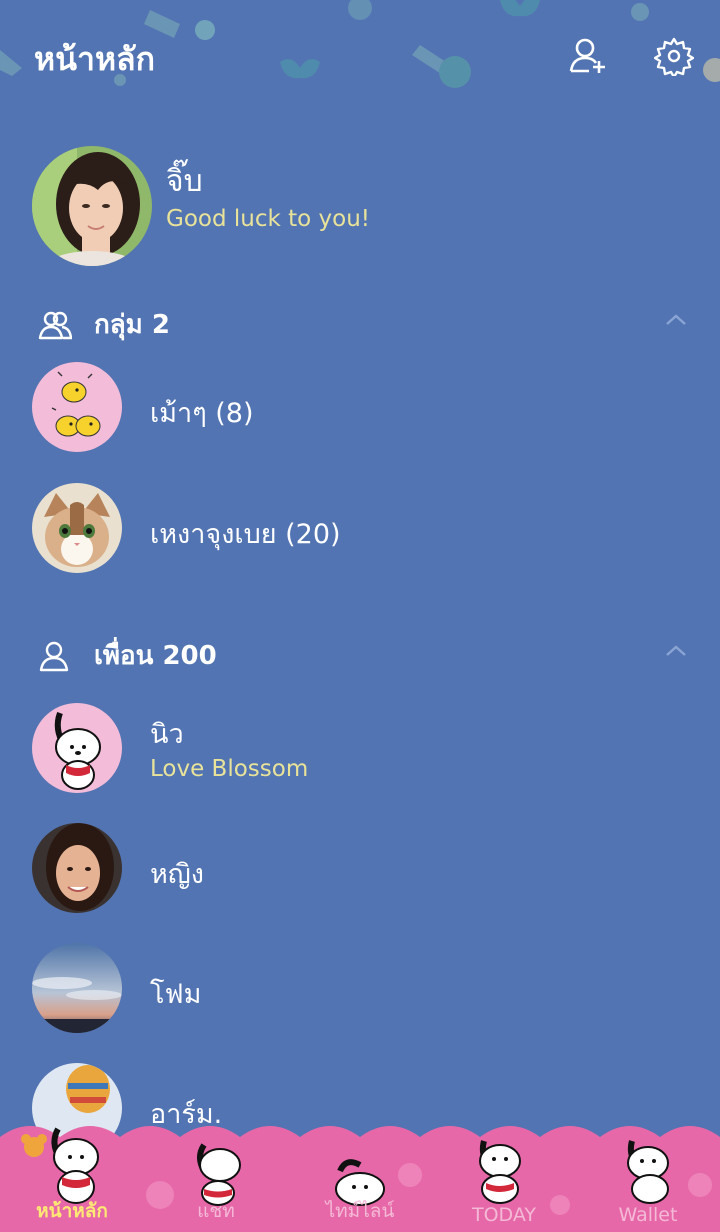  What do you see at coordinates (72, 1211) in the screenshot?
I see `tab-label: หน้าหลัก` at bounding box center [72, 1211].